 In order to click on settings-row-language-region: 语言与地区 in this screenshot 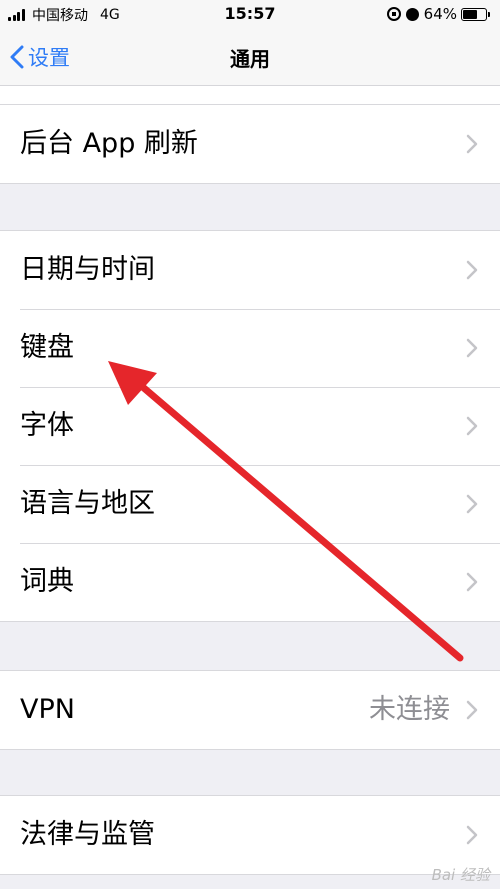, I will do `click(250, 504)`.